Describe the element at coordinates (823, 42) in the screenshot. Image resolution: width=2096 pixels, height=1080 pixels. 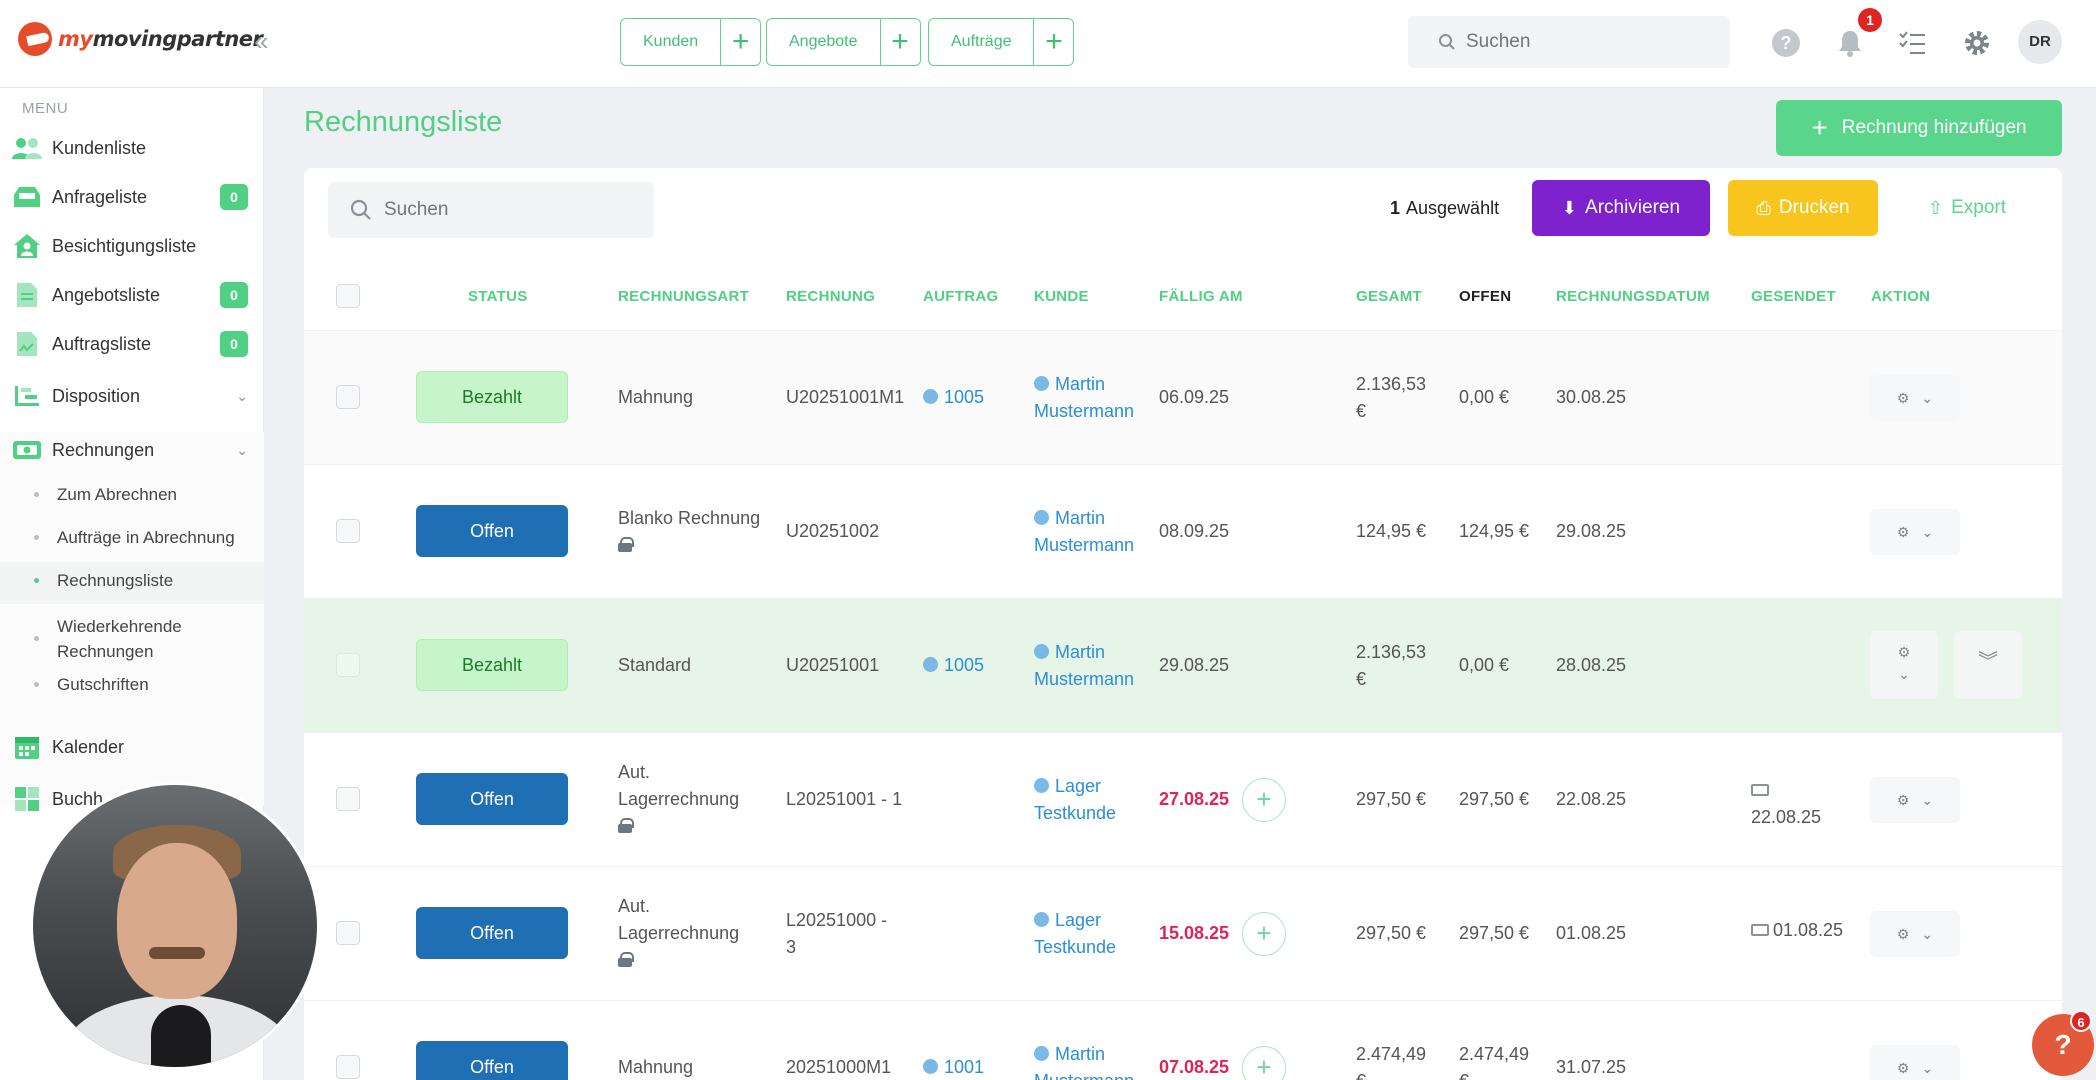
I see `quick-angebote-button: Angebote` at that location.